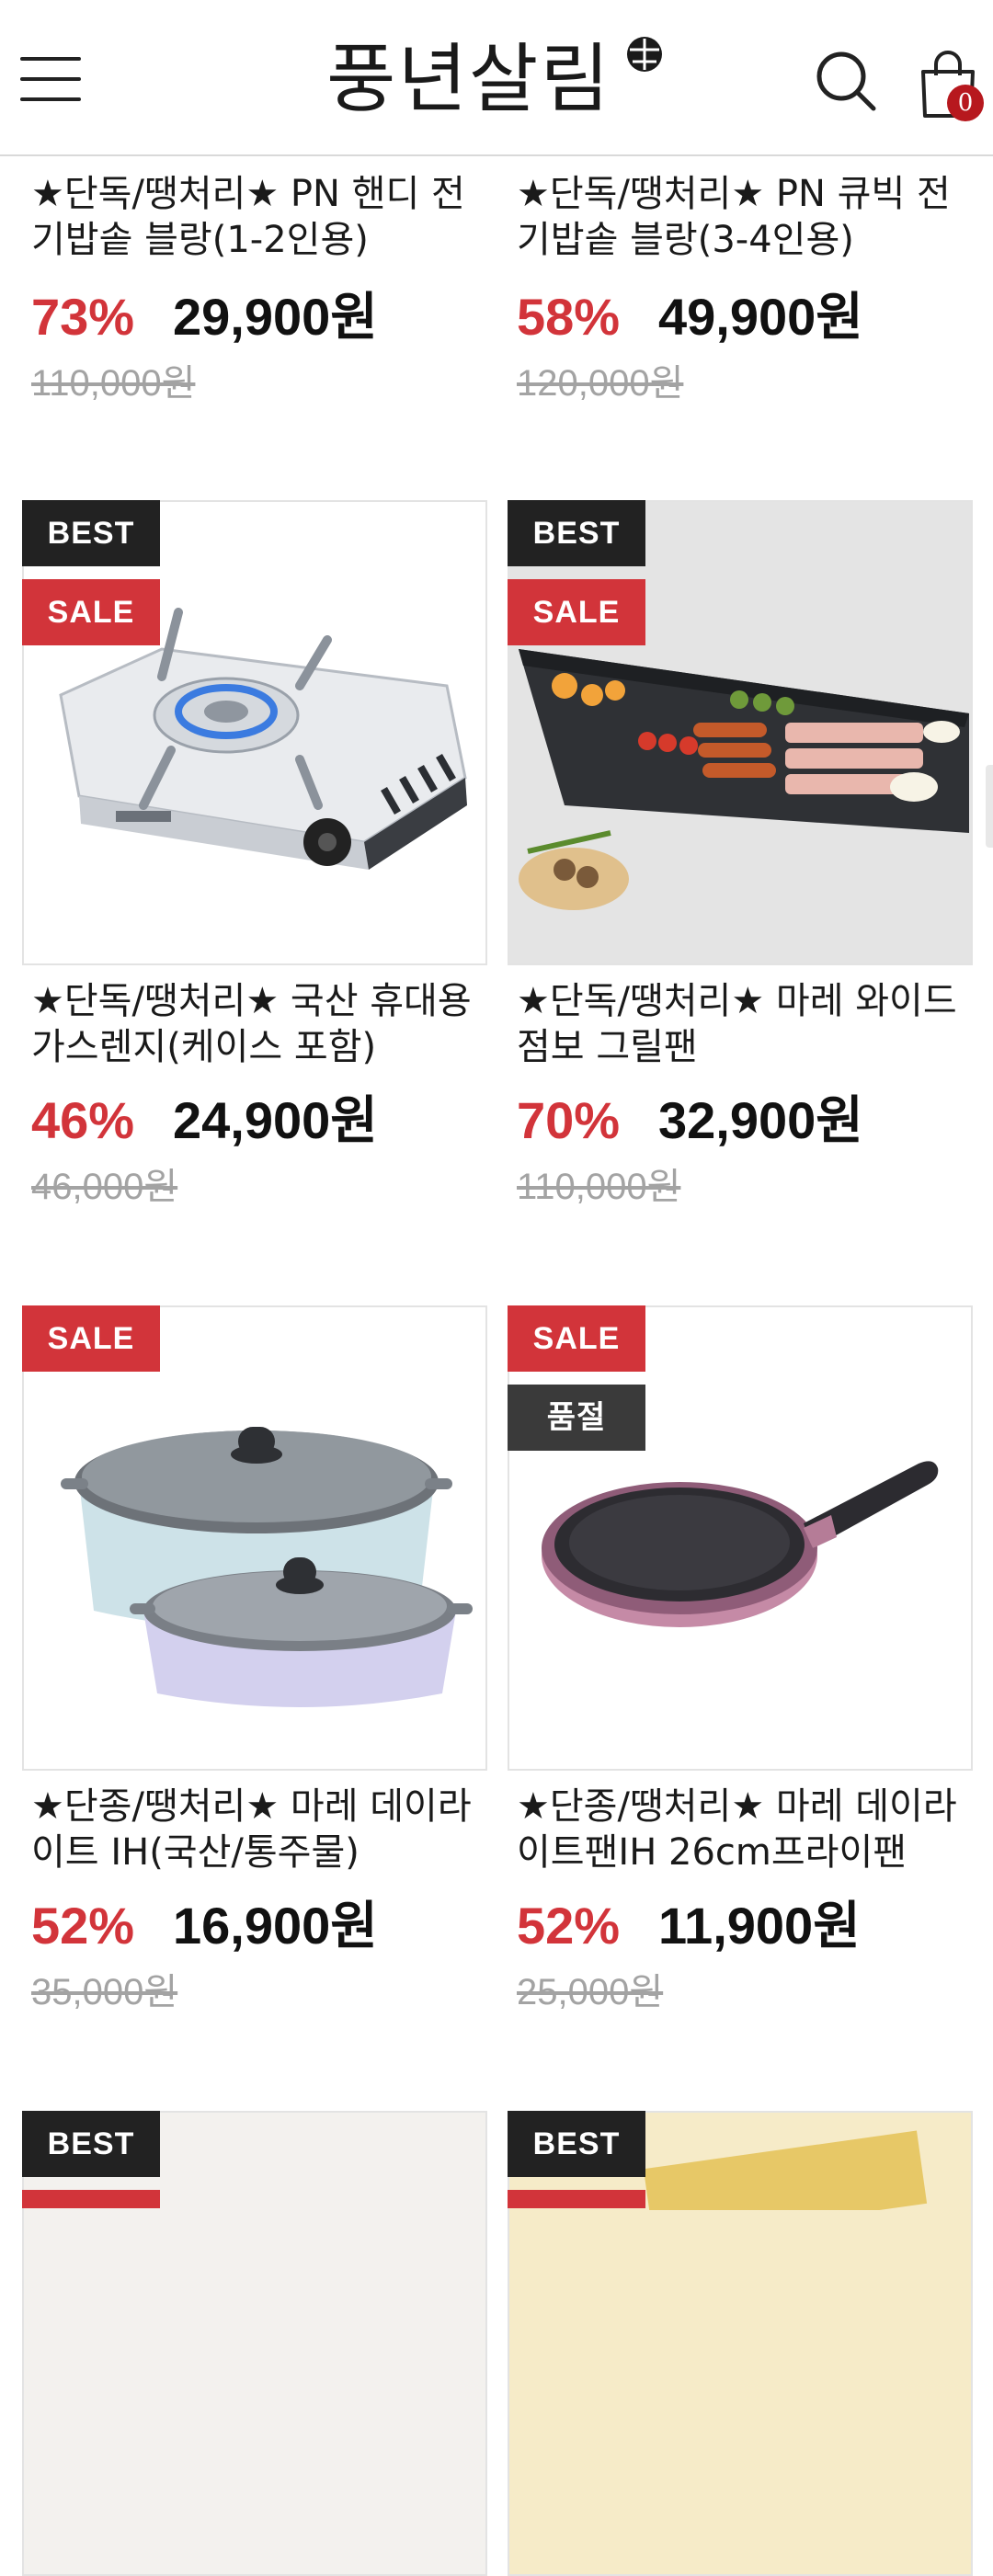  Describe the element at coordinates (267, 1567) in the screenshot. I see `pot-set-icon` at that location.